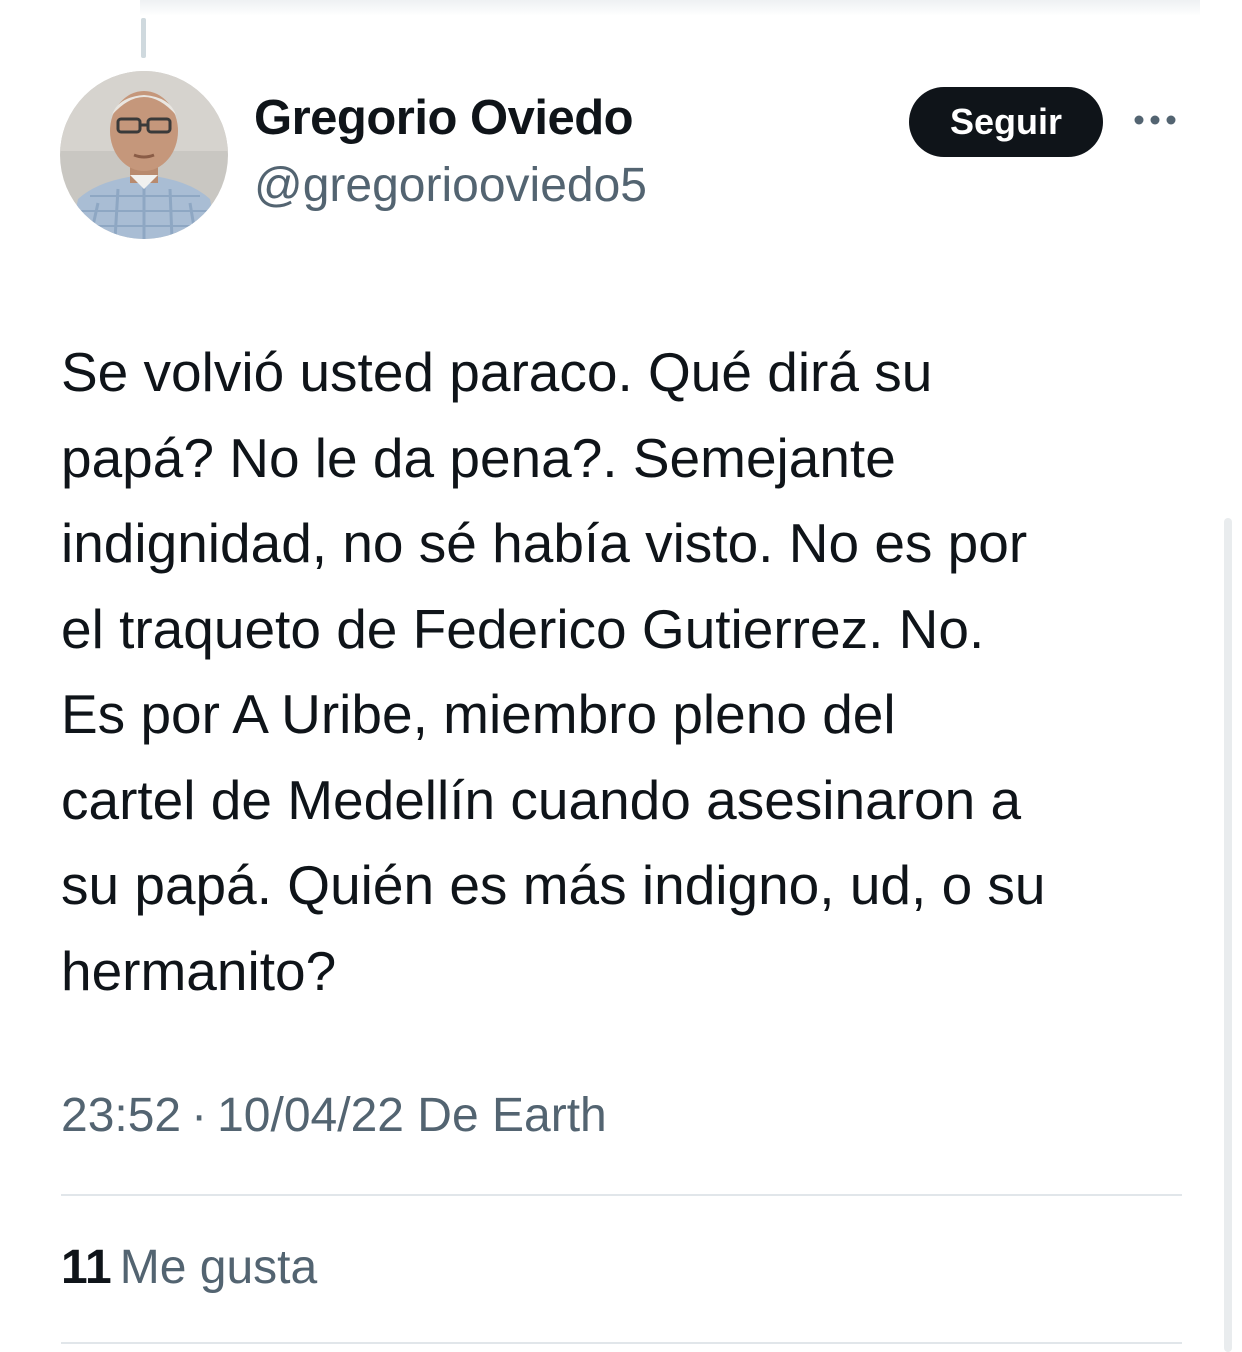 This screenshot has height=1352, width=1242. Describe the element at coordinates (143, 38) in the screenshot. I see `thread-line` at that location.